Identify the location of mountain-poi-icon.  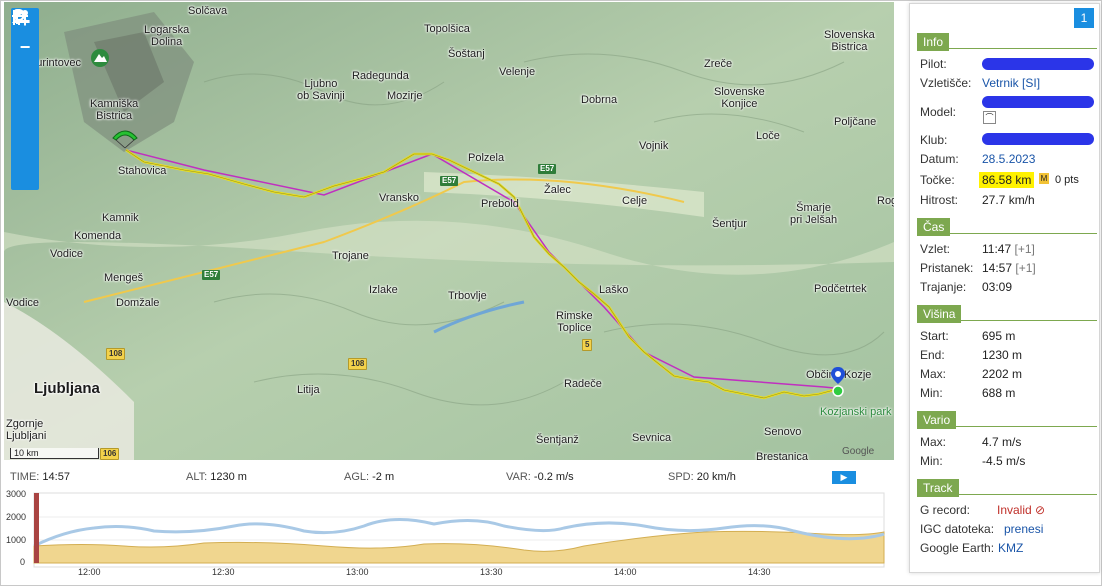
(100, 58).